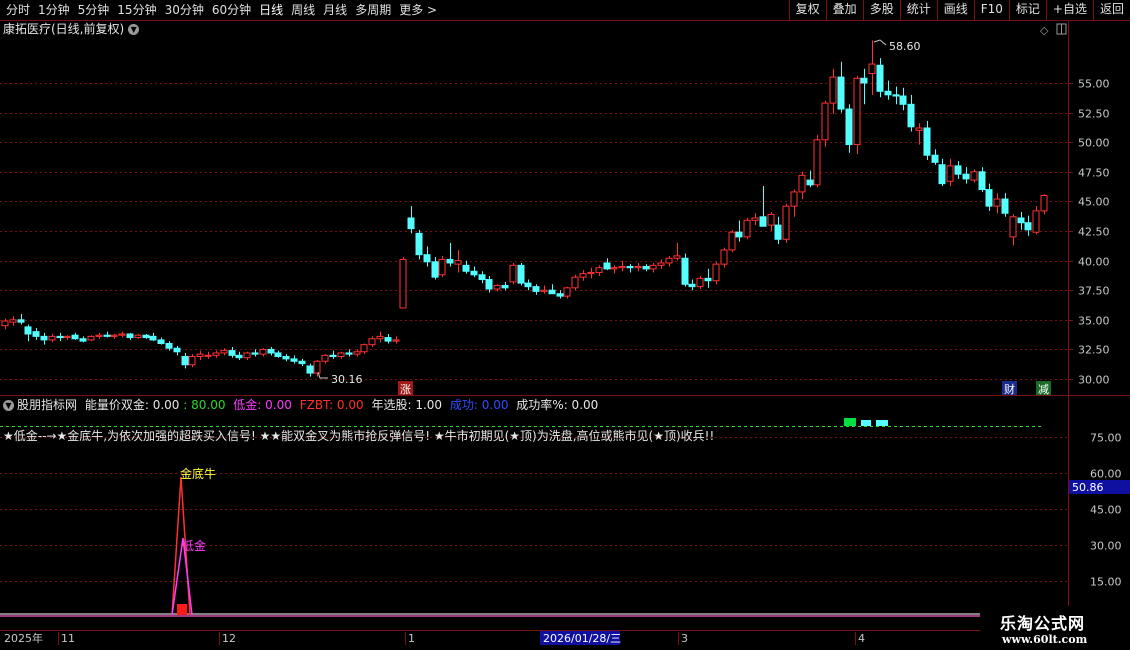 The height and width of the screenshot is (650, 1130). I want to click on period-tab-5min: 5分钟, so click(94, 10).